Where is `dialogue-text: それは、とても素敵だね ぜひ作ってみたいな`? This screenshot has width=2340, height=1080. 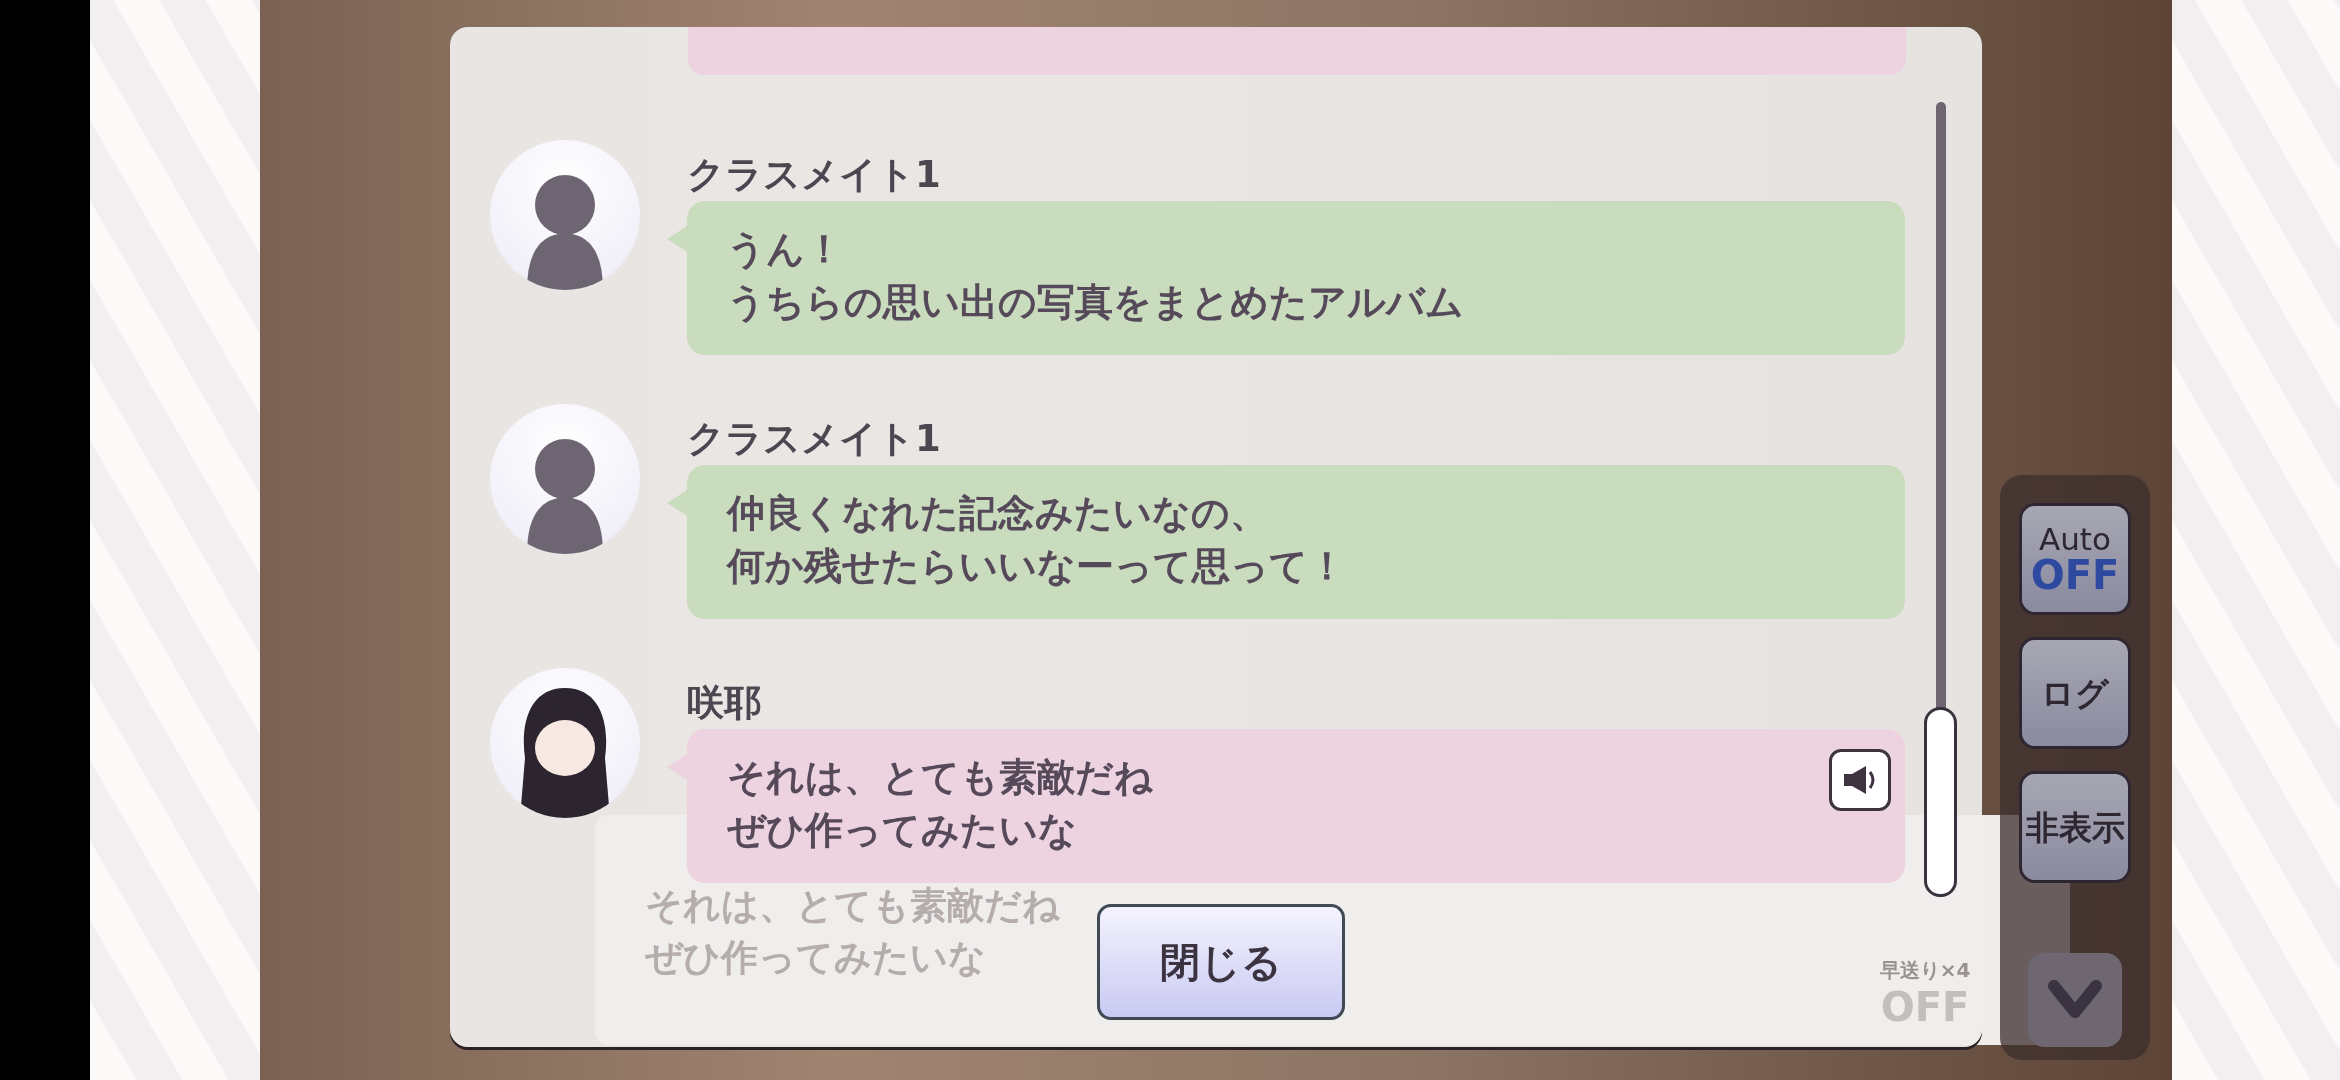 dialogue-text: それは、とても素敵だね ぜひ作ってみたいな is located at coordinates (852, 932).